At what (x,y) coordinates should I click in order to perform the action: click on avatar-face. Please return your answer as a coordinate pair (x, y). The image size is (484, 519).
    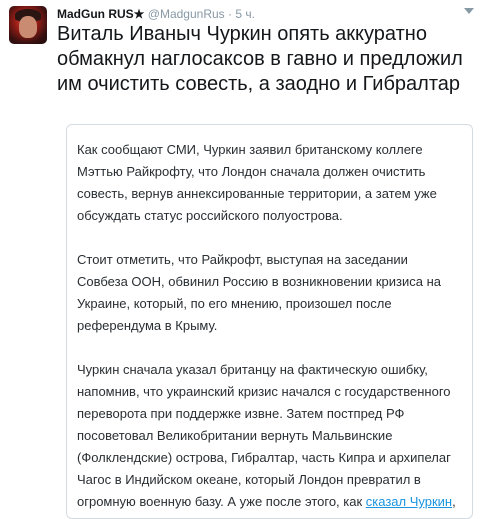
    Looking at the image, I should click on (28, 27).